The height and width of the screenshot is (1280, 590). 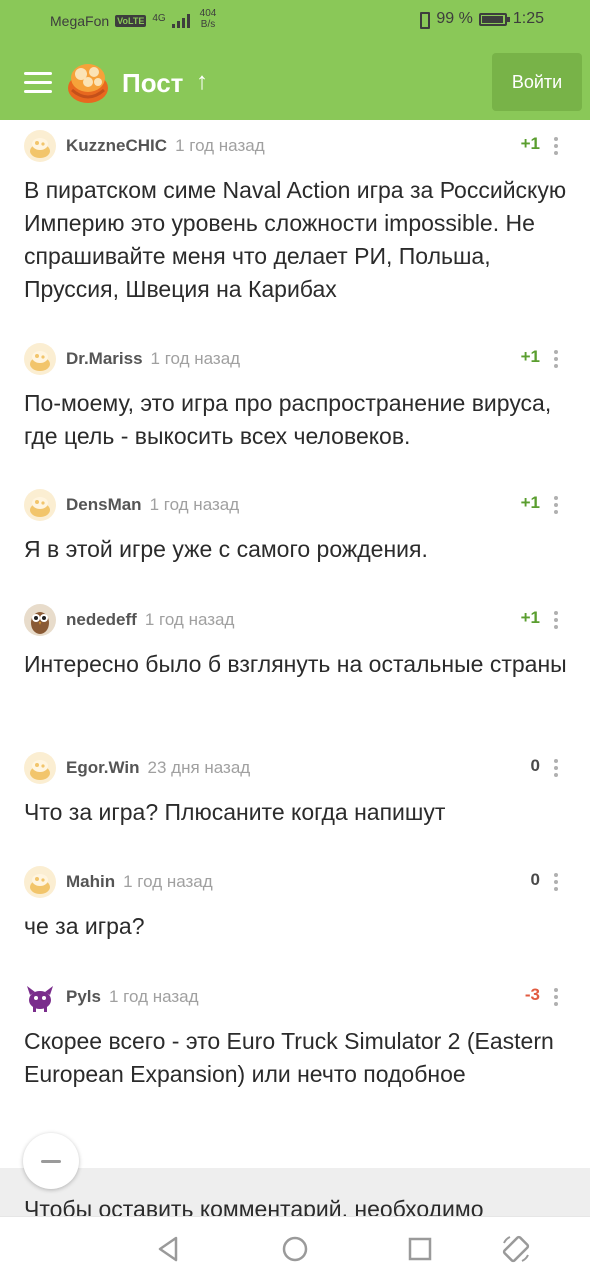 I want to click on page-title: Пост, so click(x=153, y=83).